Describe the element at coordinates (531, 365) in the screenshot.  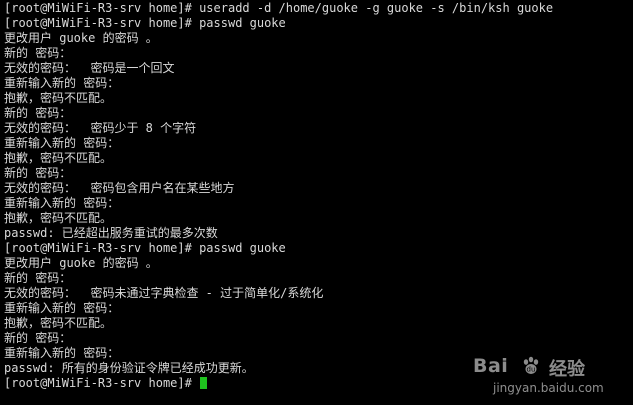
I see `baidu-paw-icon: du` at that location.